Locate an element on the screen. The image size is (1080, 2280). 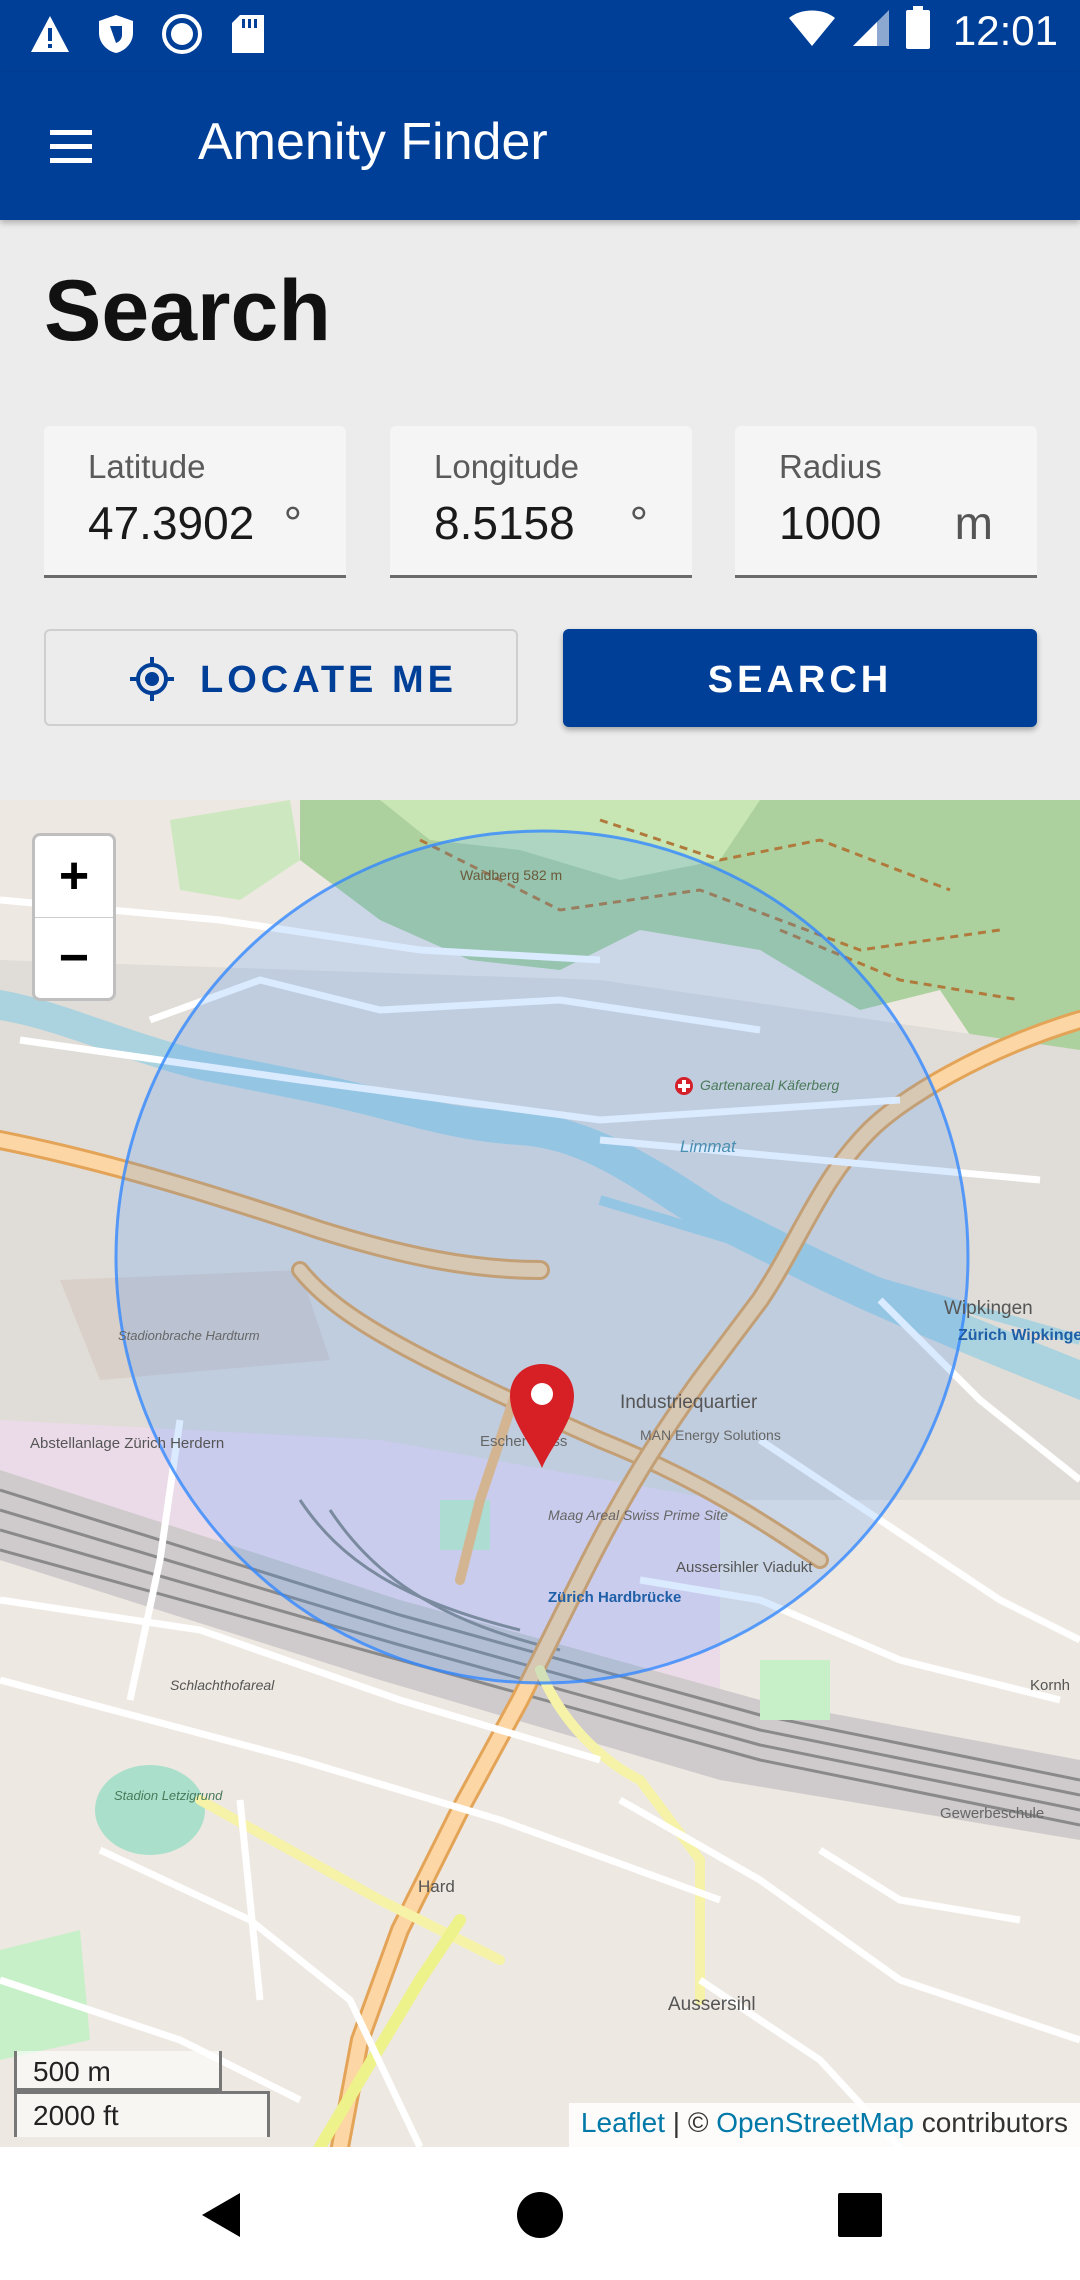
label-zurich-hardbruecke: Zürich Hardbrücke is located at coordinates (614, 1597).